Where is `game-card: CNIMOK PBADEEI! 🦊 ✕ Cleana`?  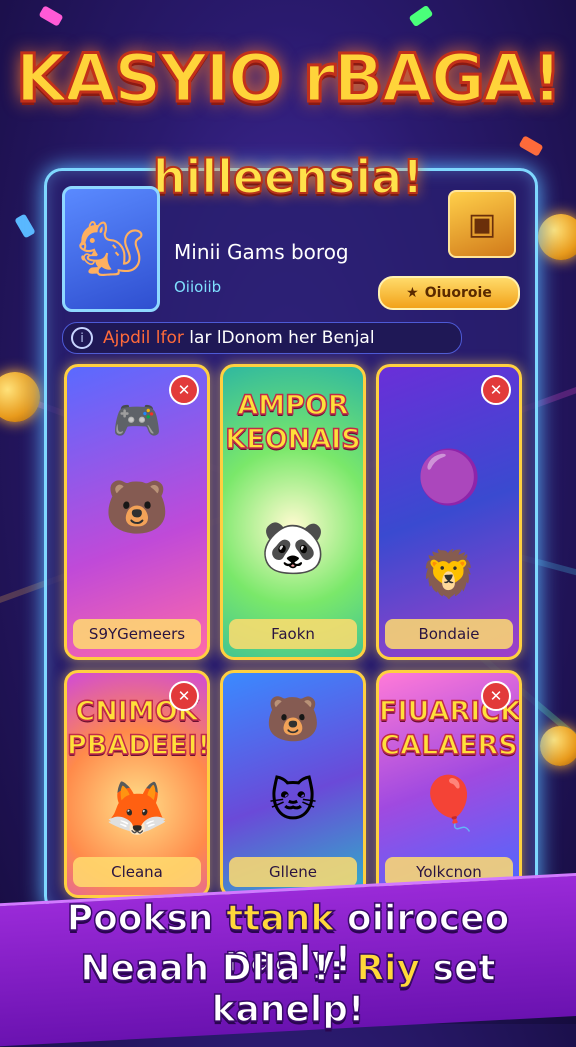 game-card: CNIMOK PBADEEI! 🦊 ✕ Cleana is located at coordinates (137, 784).